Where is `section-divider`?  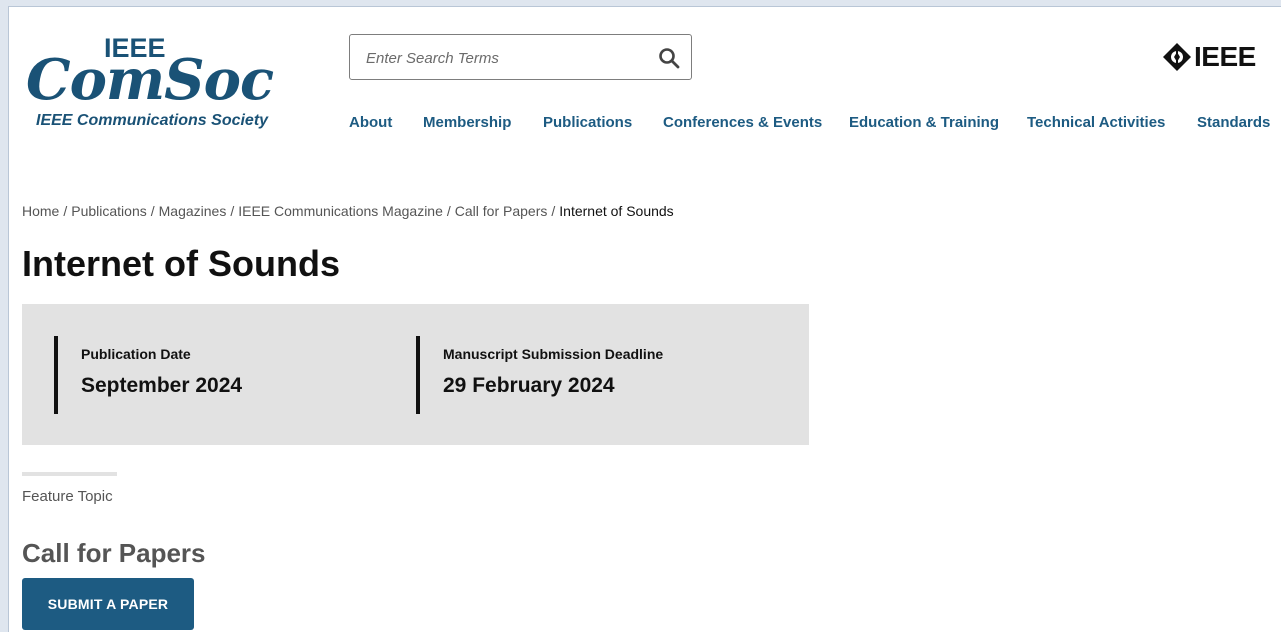 section-divider is located at coordinates (69, 474).